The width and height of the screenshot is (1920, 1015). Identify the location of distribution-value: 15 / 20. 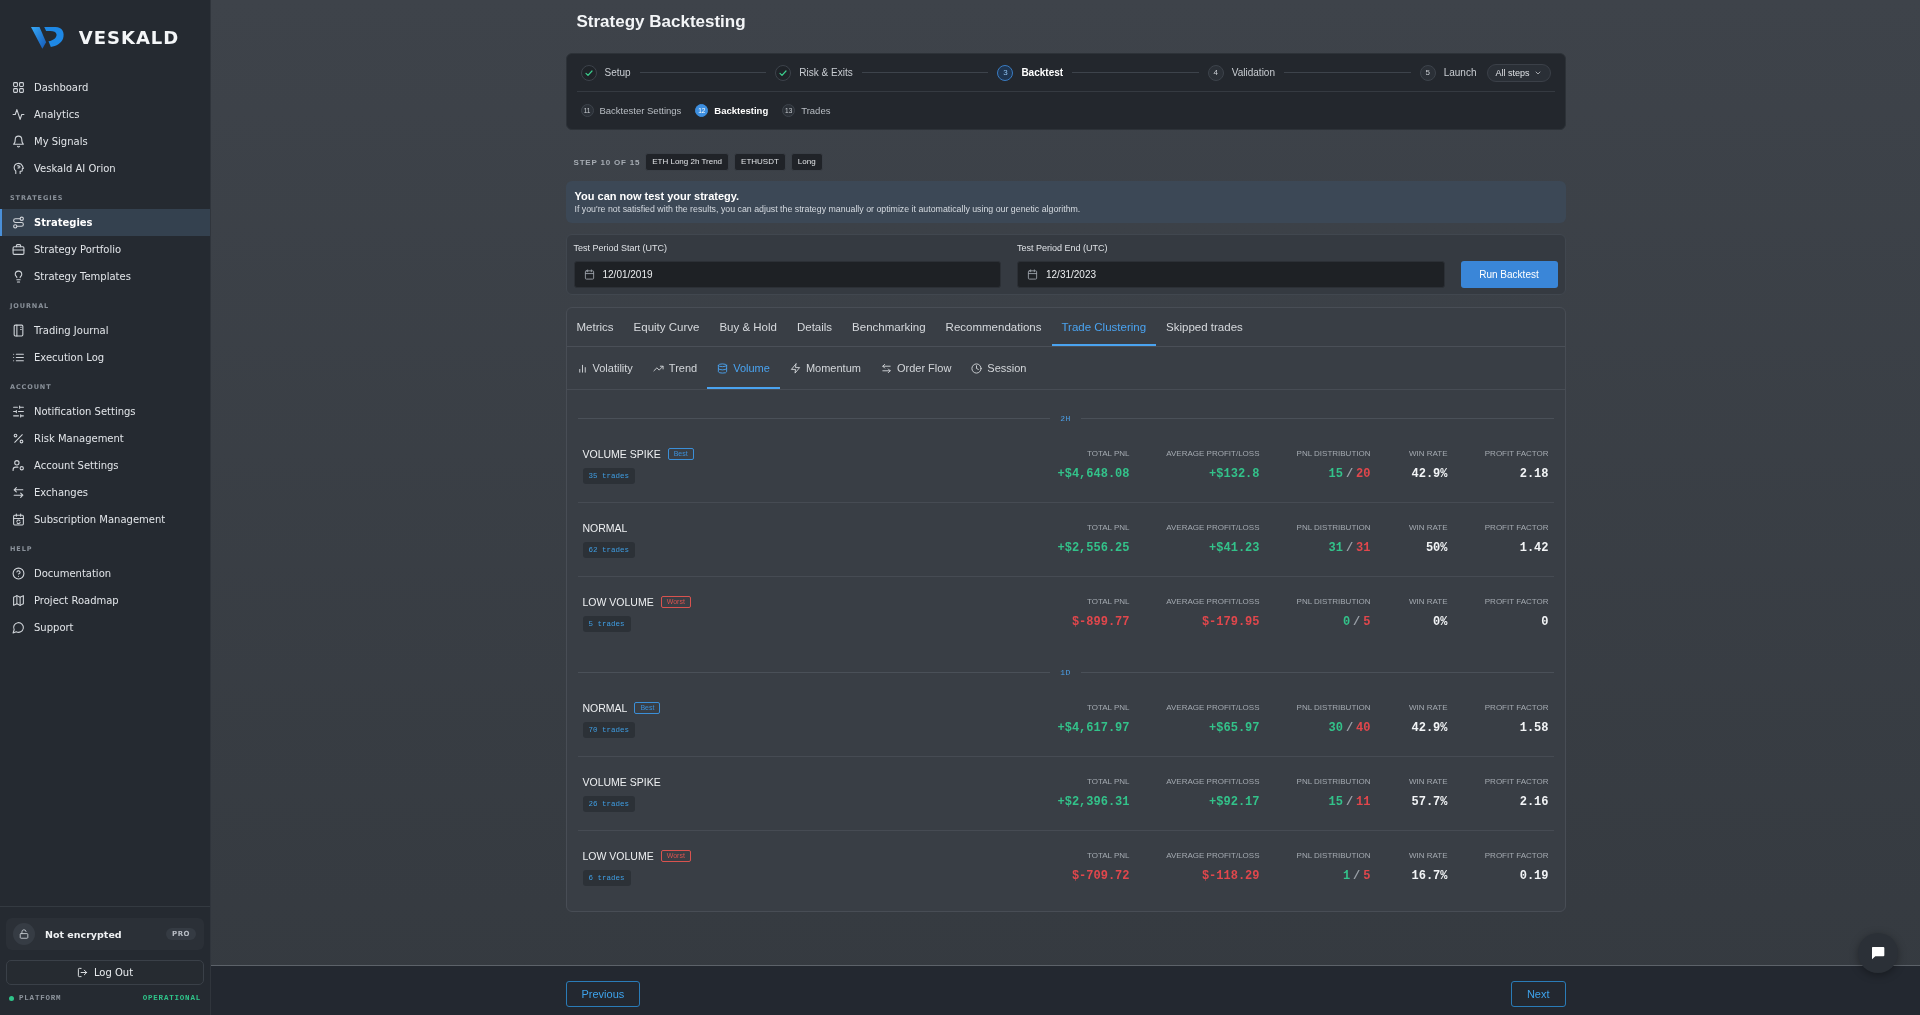
(1349, 474).